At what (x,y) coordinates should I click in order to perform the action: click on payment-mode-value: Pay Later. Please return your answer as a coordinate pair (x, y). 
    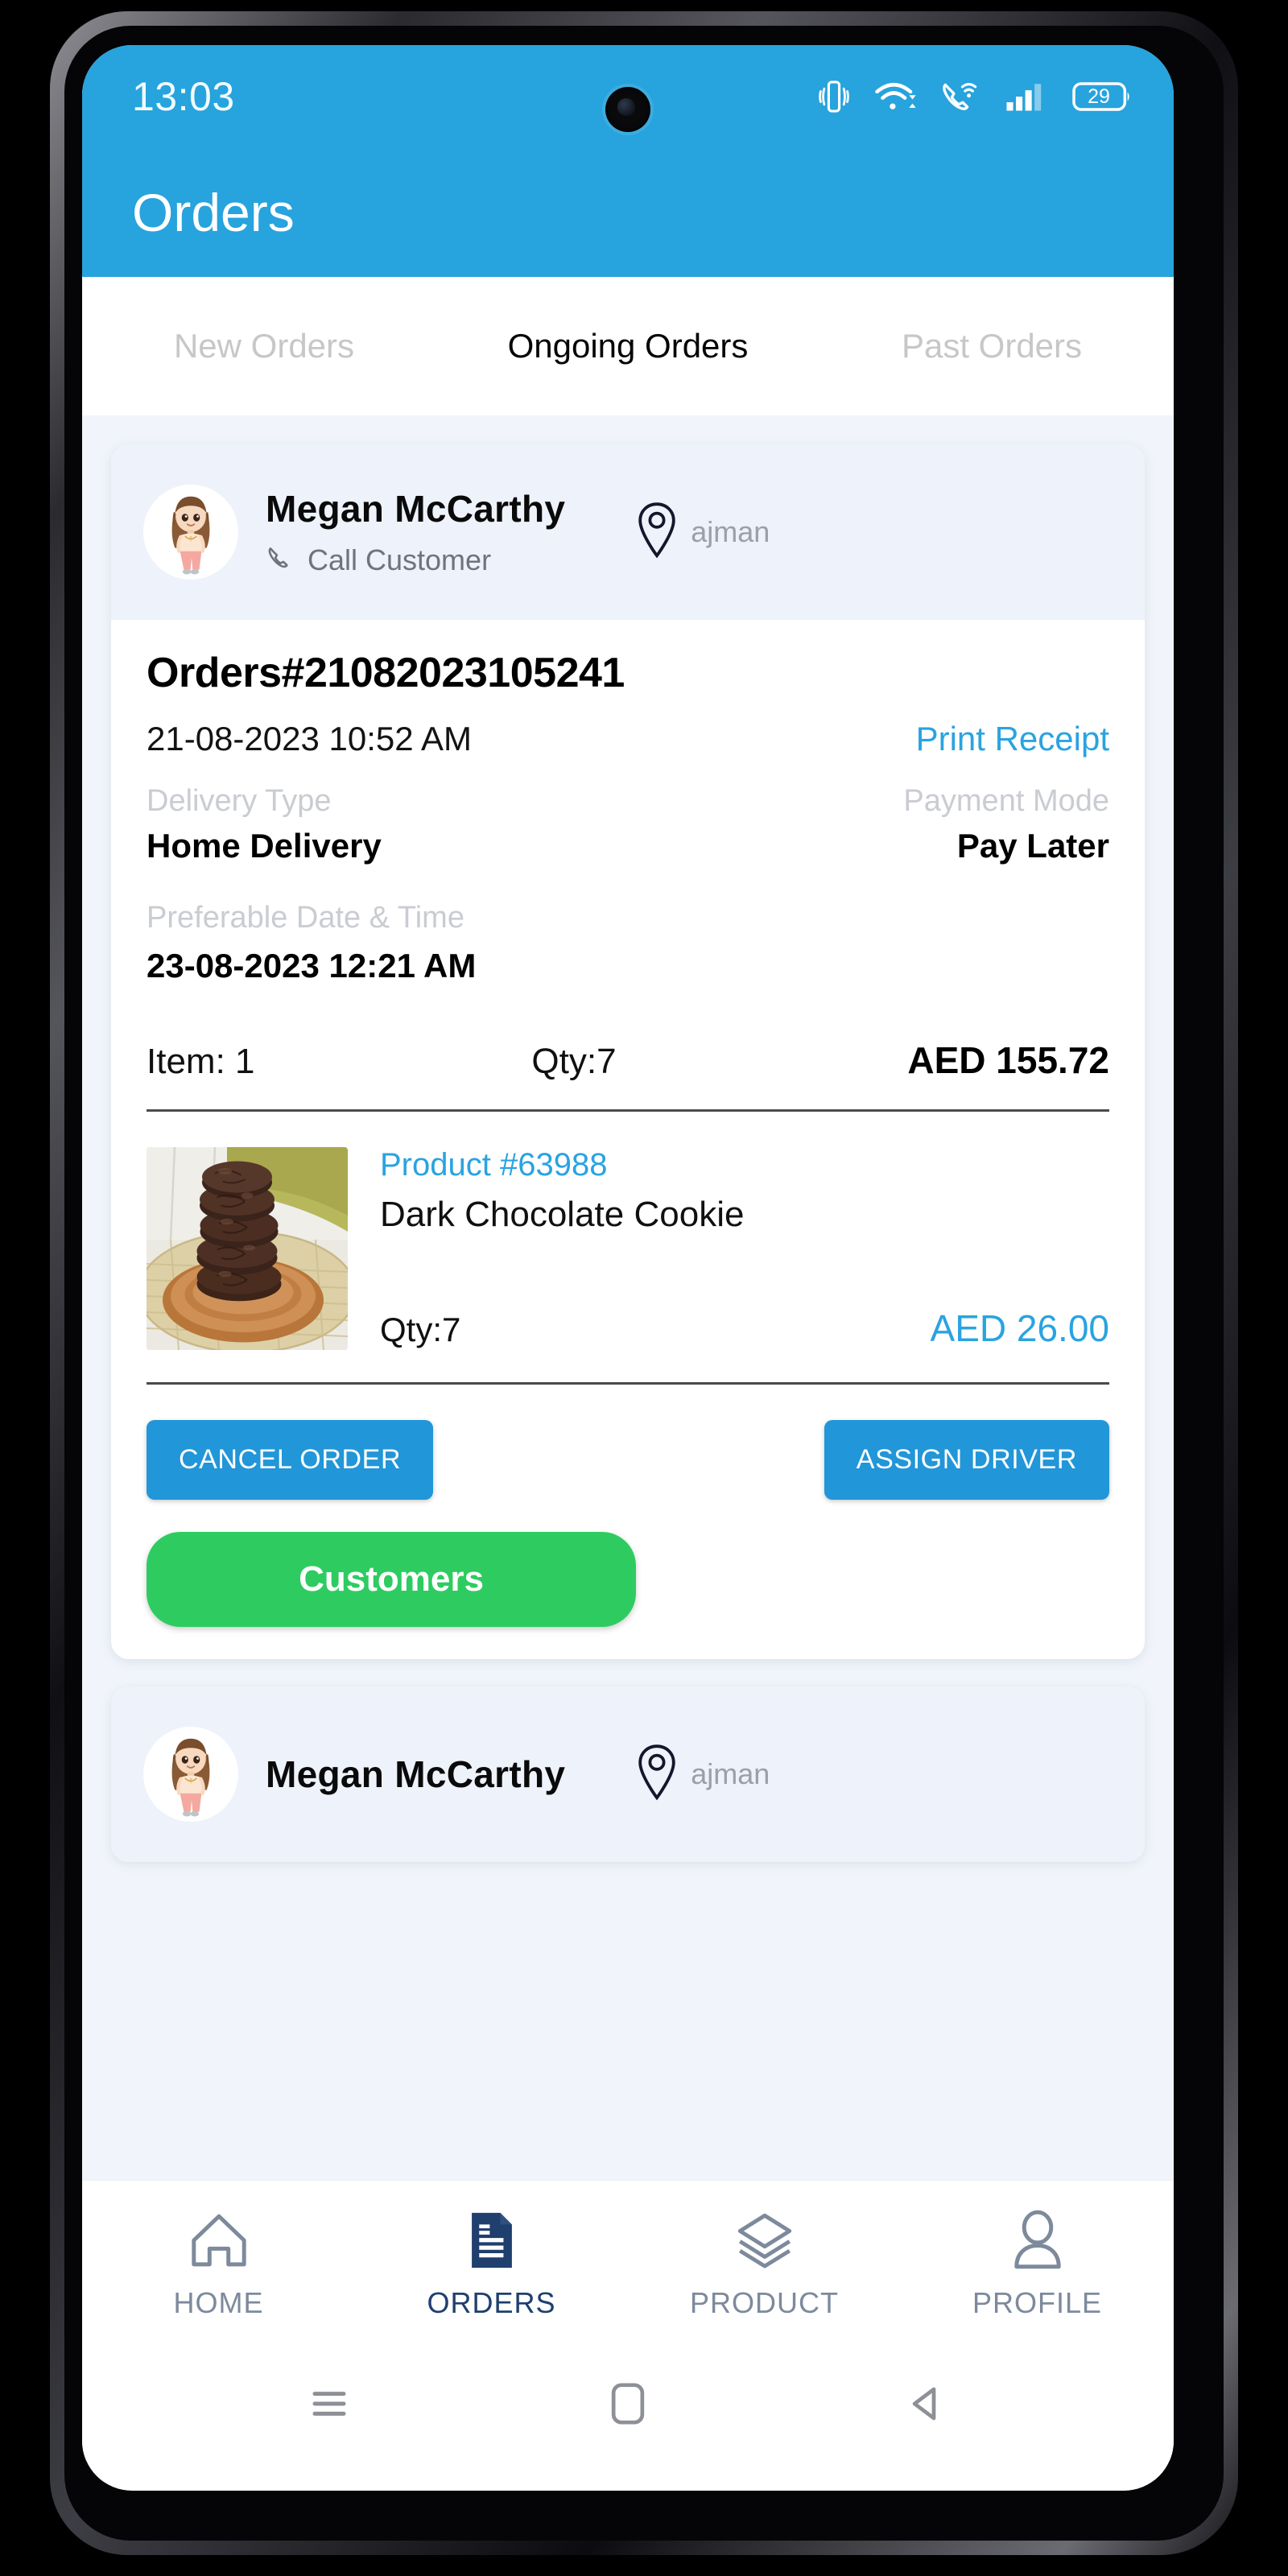
    Looking at the image, I should click on (1032, 846).